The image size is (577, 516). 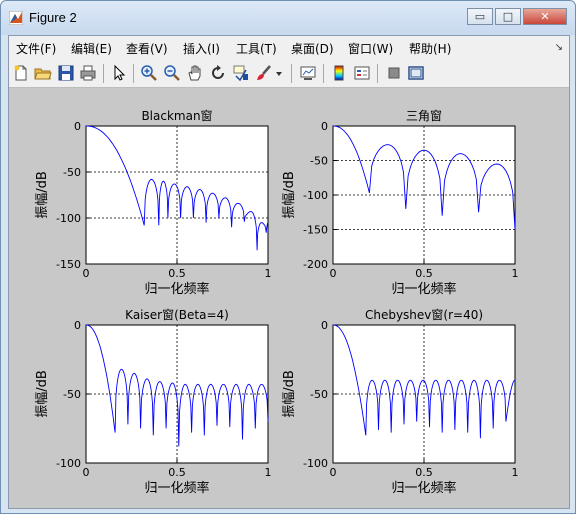 I want to click on menu-view: 查看(V), so click(x=147, y=48).